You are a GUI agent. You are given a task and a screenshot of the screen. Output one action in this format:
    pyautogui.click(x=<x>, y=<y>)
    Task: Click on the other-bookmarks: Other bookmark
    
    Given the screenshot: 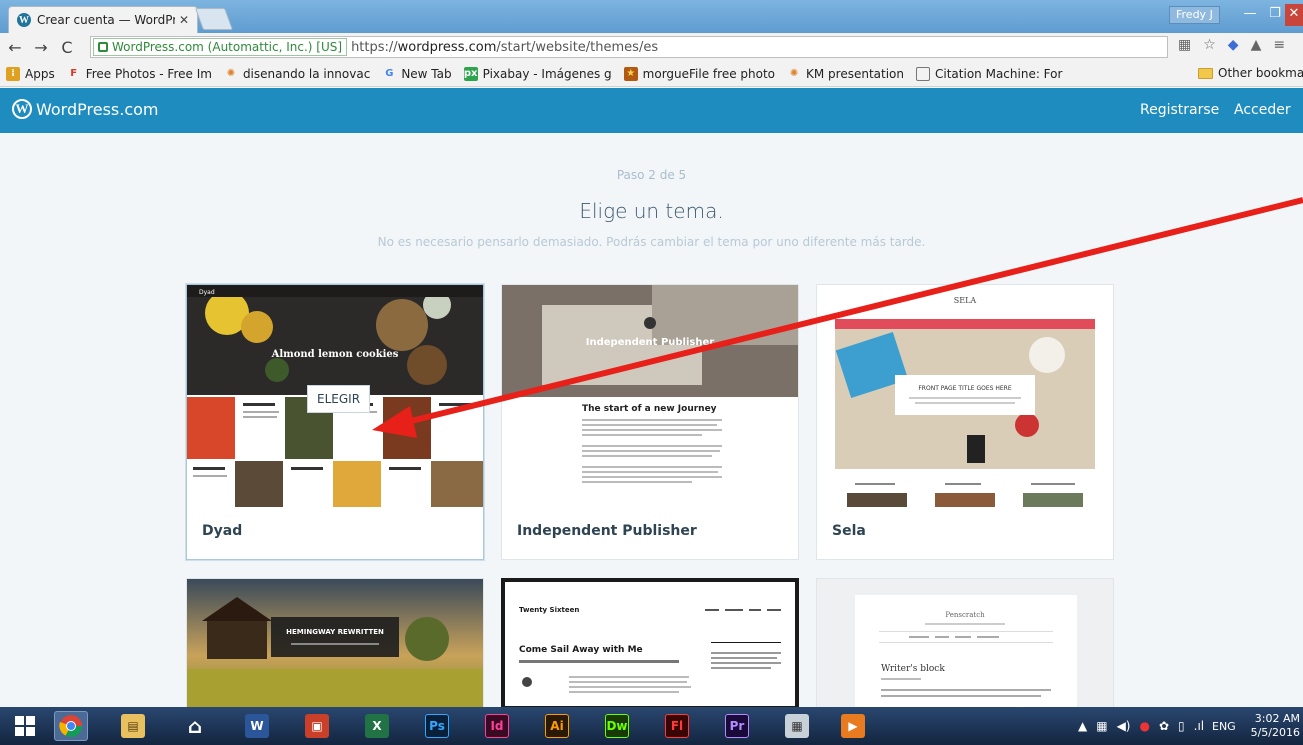 What is the action you would take?
    pyautogui.click(x=1250, y=73)
    